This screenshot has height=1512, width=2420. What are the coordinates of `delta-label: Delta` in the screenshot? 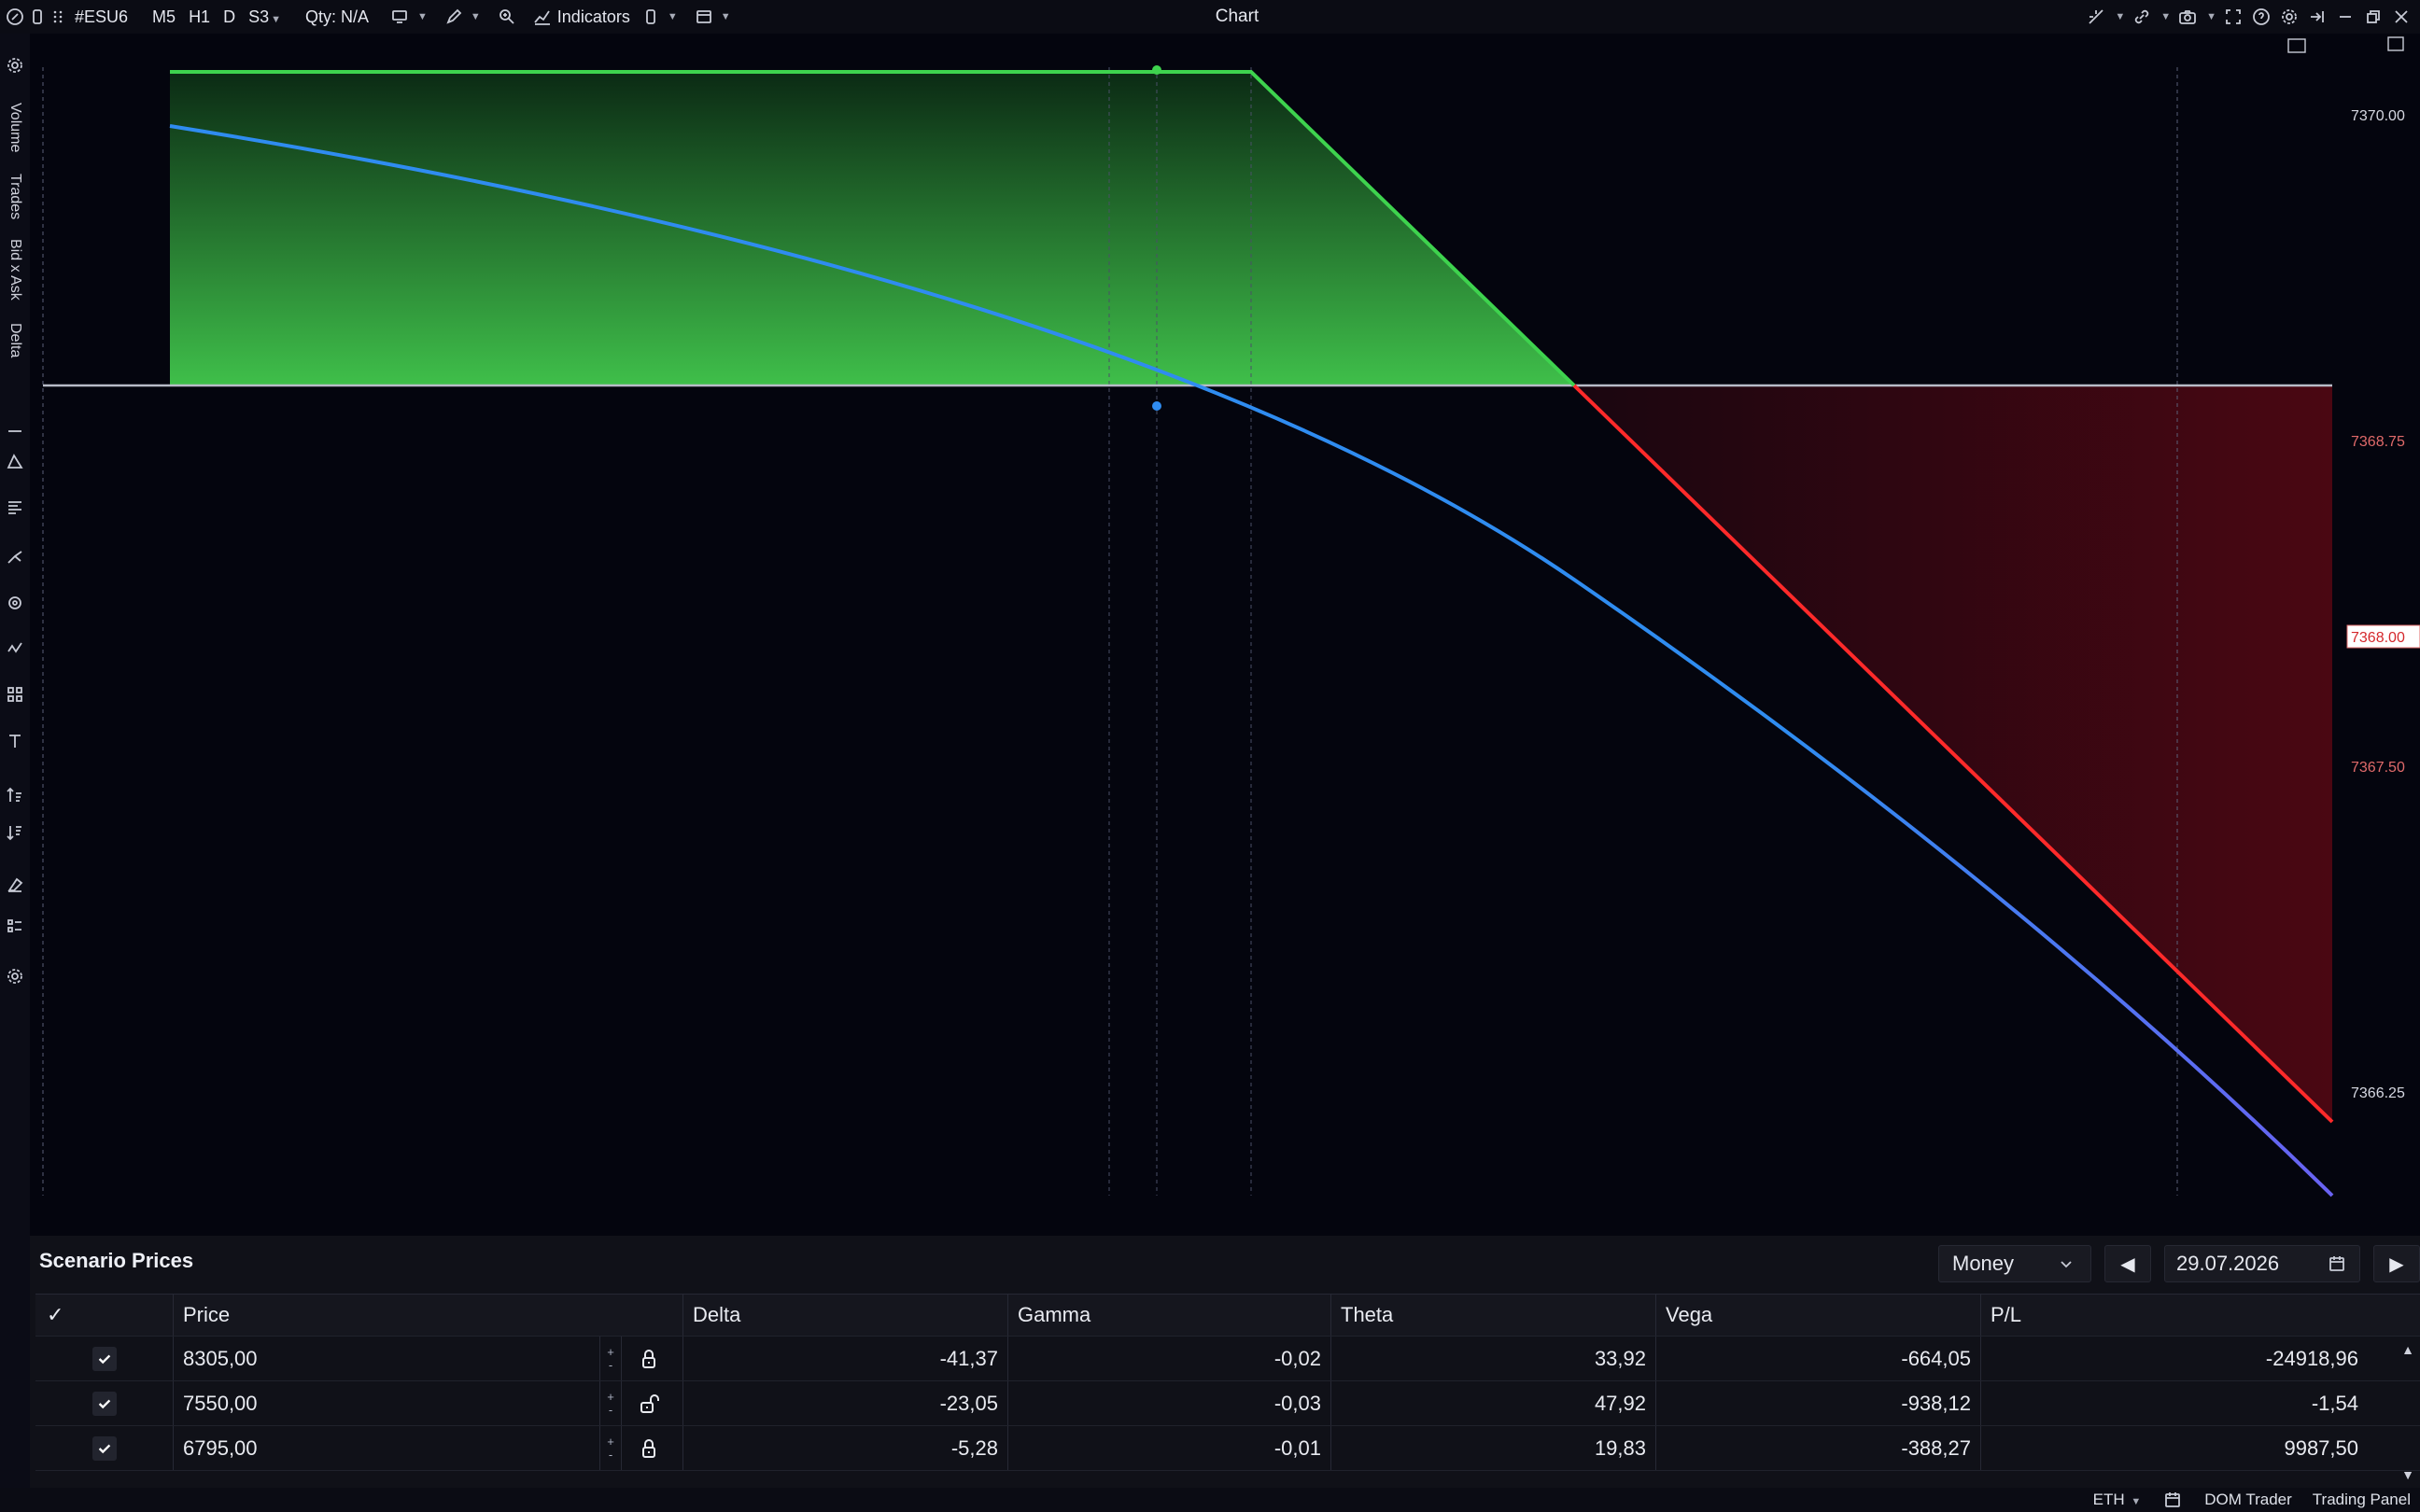 It's located at (15, 340).